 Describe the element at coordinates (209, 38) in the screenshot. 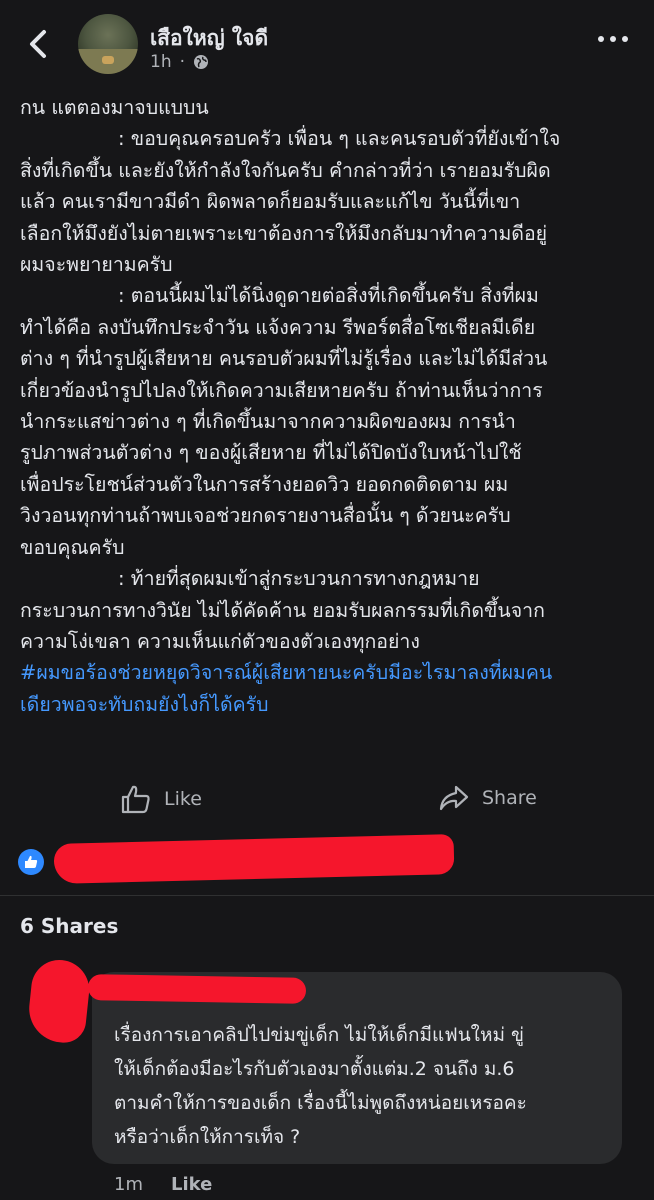

I see `author-name: เสือใหญ่ ใจดี` at that location.